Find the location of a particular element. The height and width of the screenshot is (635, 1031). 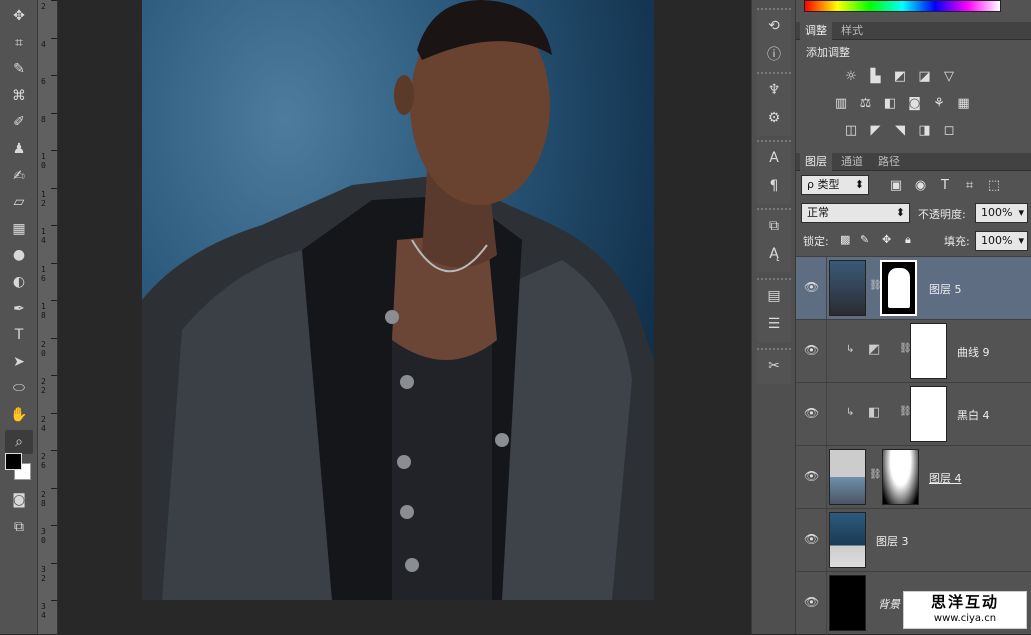

smart-object-filter-icon: ⬚ is located at coordinates (994, 185).